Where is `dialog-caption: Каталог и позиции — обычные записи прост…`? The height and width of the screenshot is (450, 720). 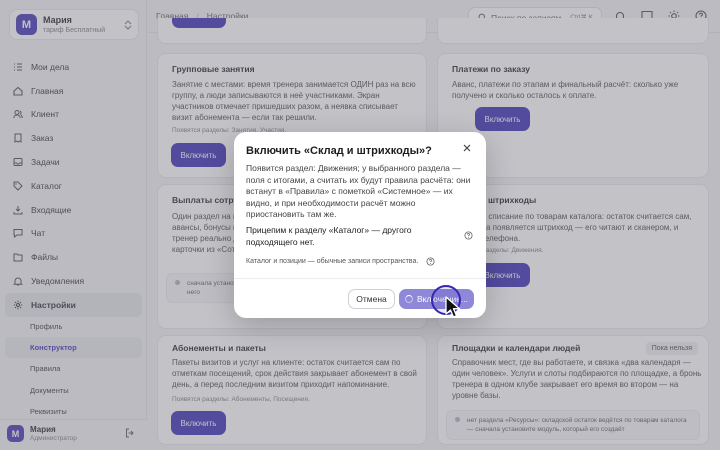 dialog-caption: Каталог и позиции — обычные записи прост… is located at coordinates (332, 261).